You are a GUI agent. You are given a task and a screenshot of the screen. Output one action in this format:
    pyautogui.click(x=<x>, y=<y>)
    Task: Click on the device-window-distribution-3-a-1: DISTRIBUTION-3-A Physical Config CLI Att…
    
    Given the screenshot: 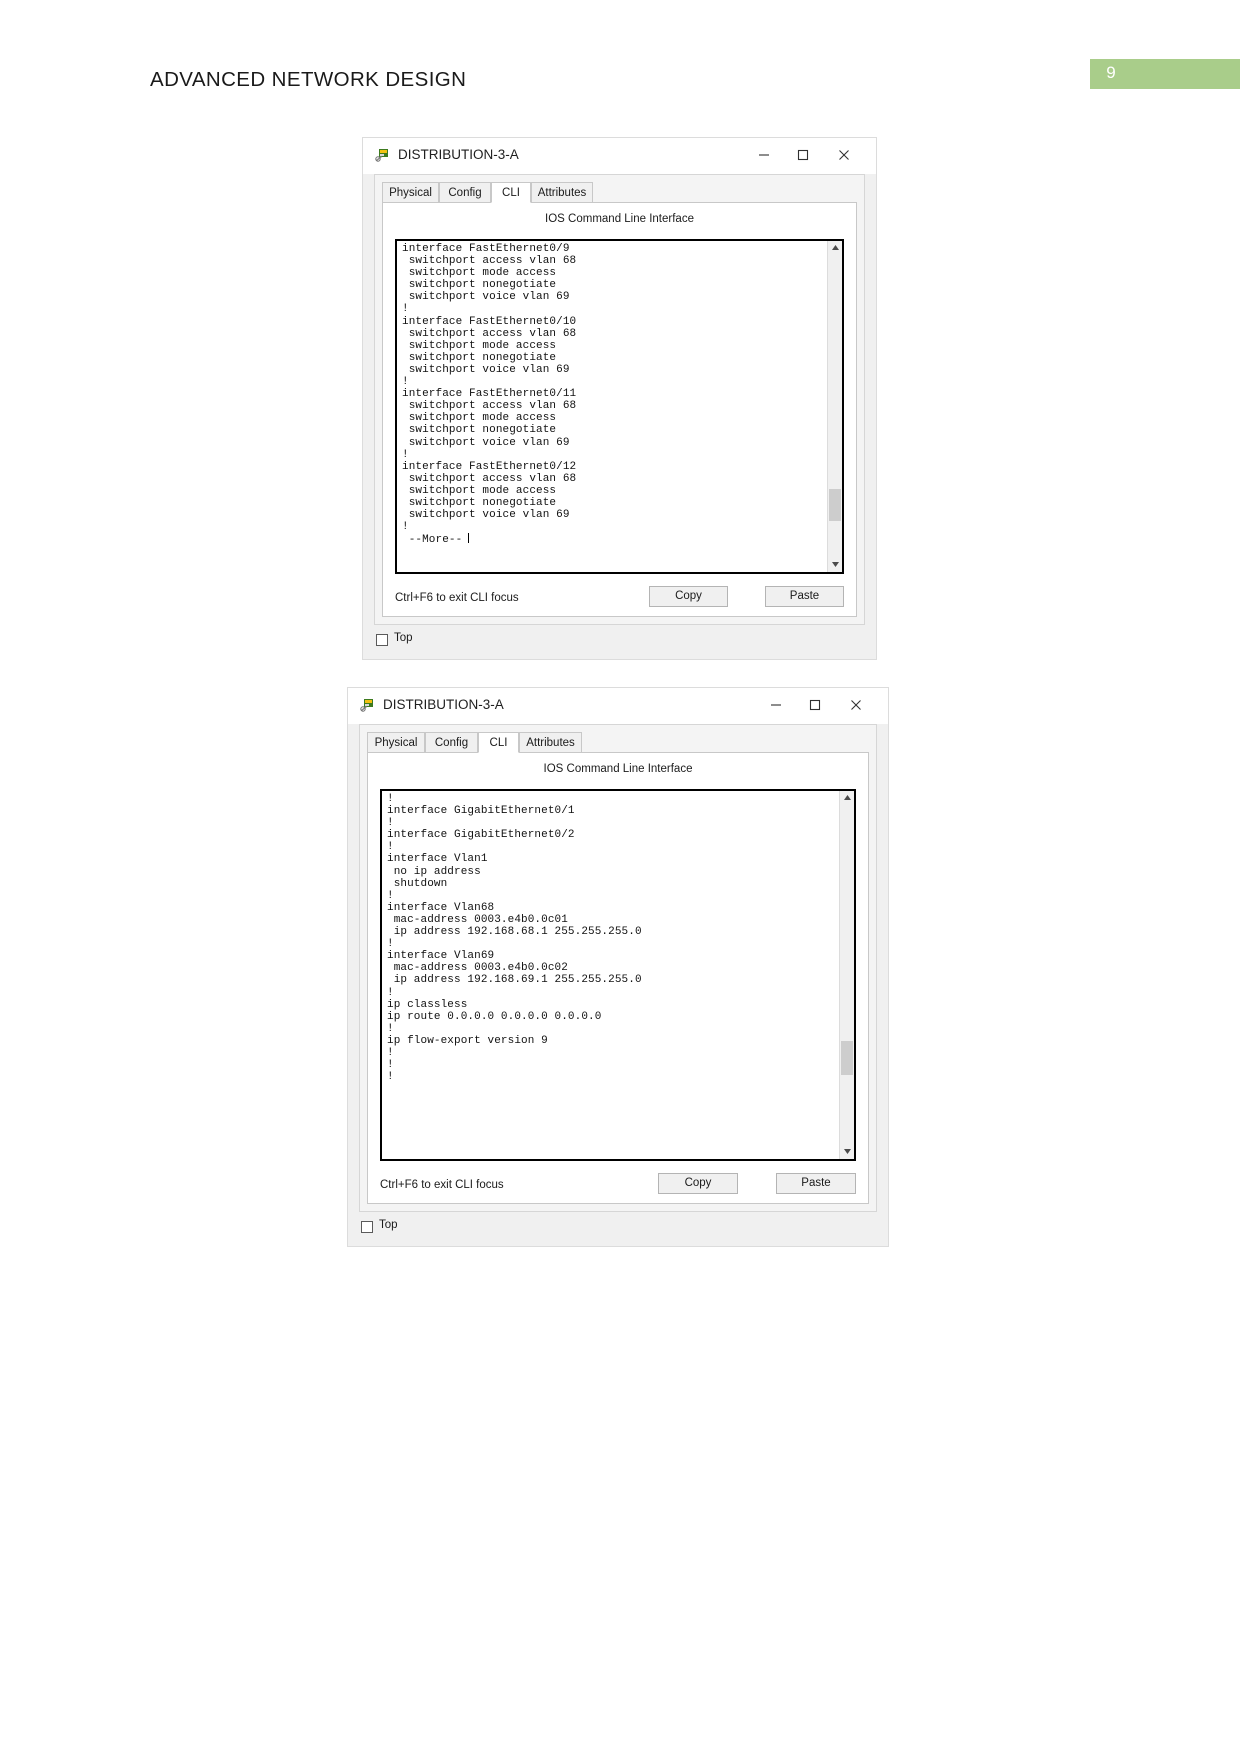 What is the action you would take?
    pyautogui.click(x=619, y=398)
    